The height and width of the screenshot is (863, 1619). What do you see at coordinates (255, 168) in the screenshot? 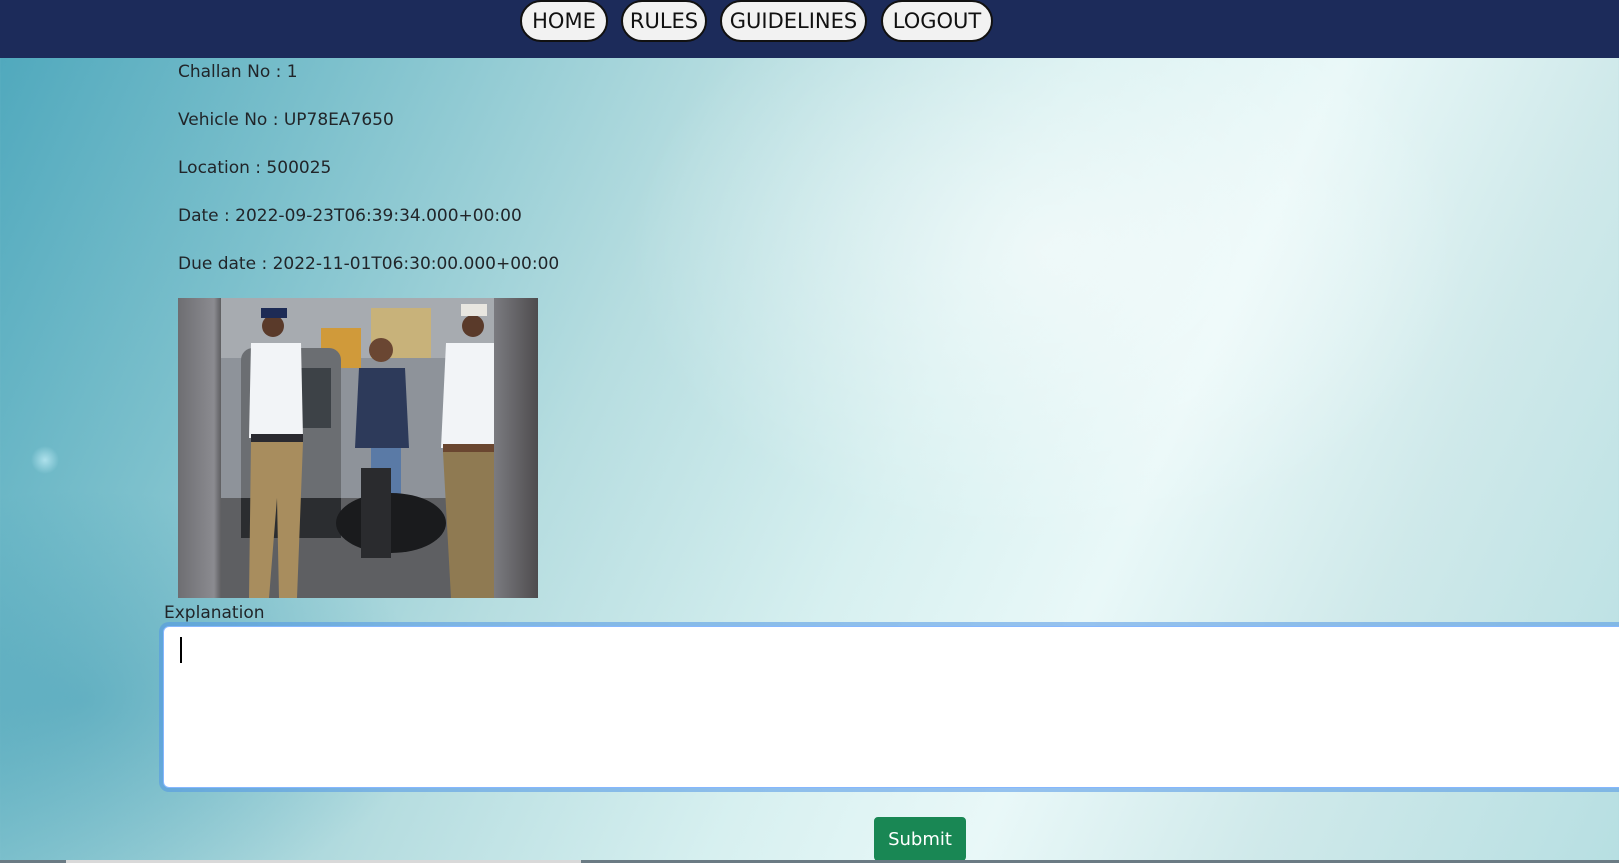
I see `location: Location : 500025` at bounding box center [255, 168].